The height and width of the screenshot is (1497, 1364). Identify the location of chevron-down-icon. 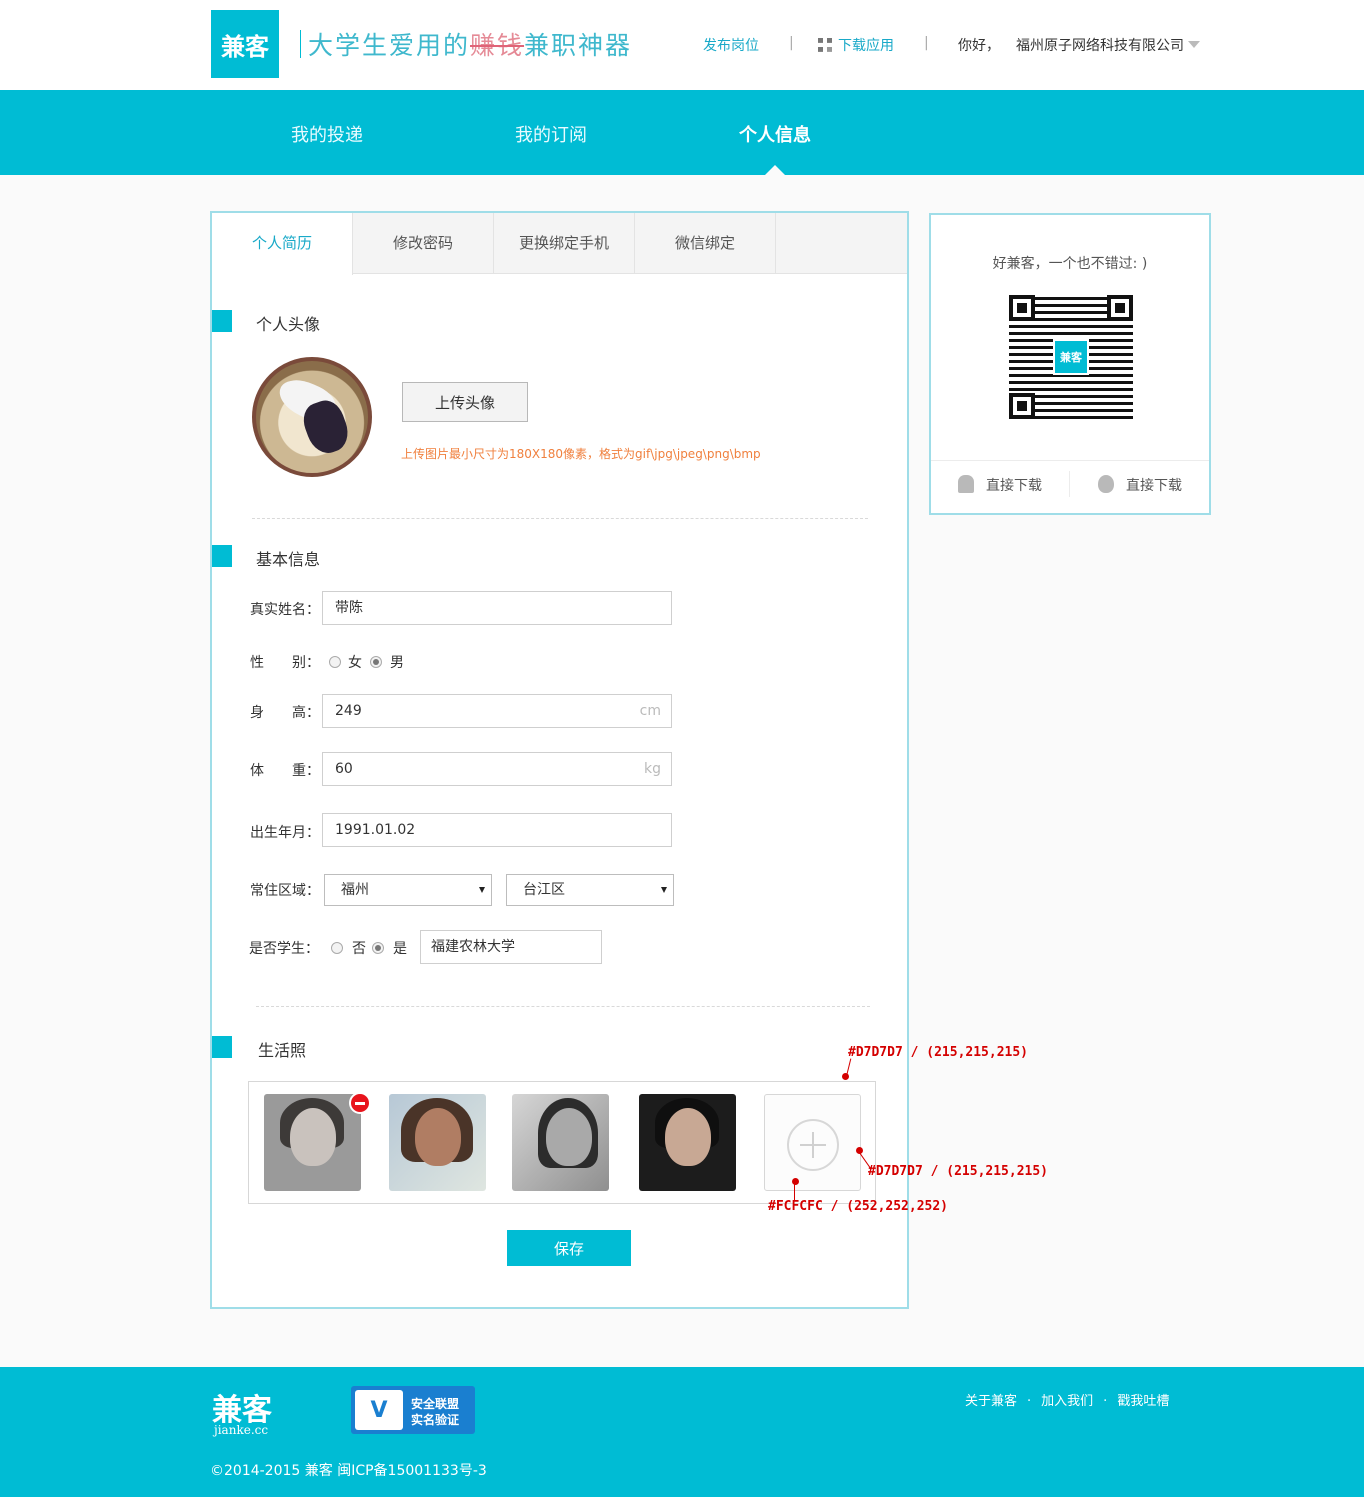
(1194, 44).